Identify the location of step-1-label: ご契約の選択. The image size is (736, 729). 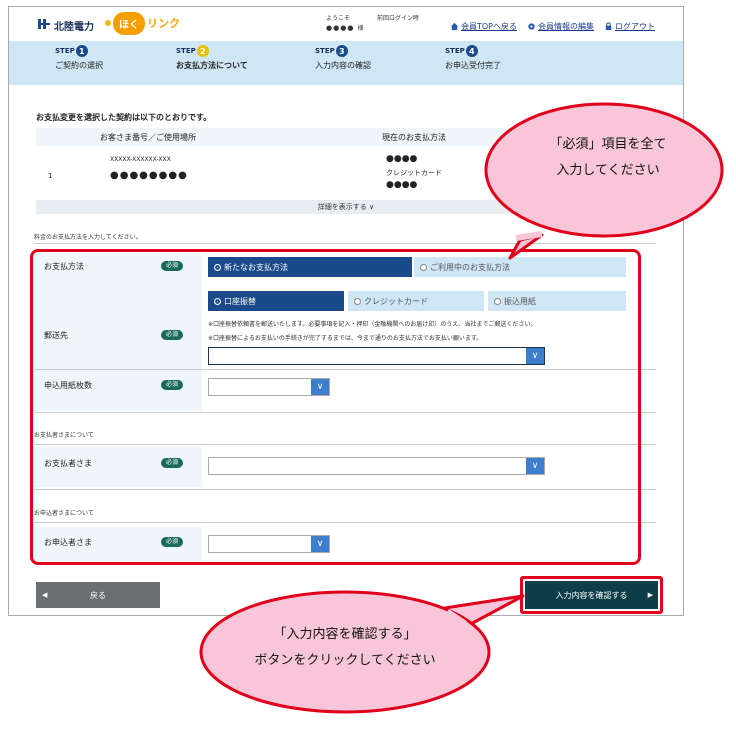
(79, 65).